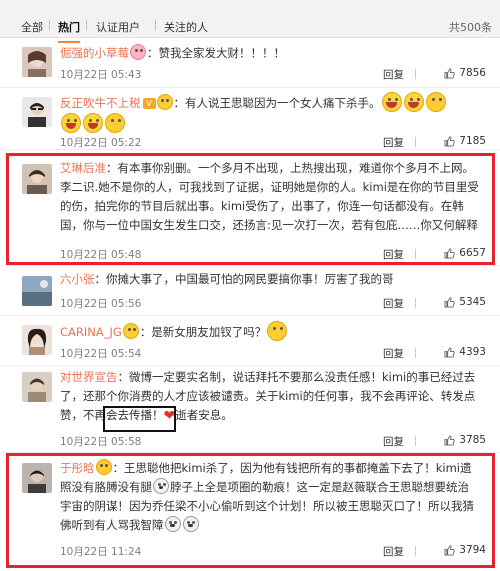 Image resolution: width=500 pixels, height=571 pixels. What do you see at coordinates (77, 279) in the screenshot?
I see `comment-username: 六小张` at bounding box center [77, 279].